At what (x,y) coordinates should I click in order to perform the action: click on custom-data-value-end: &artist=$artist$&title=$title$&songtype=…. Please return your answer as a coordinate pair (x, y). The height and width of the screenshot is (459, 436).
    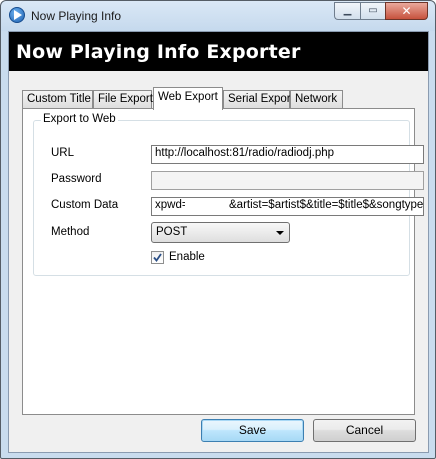
    Looking at the image, I should click on (326, 205).